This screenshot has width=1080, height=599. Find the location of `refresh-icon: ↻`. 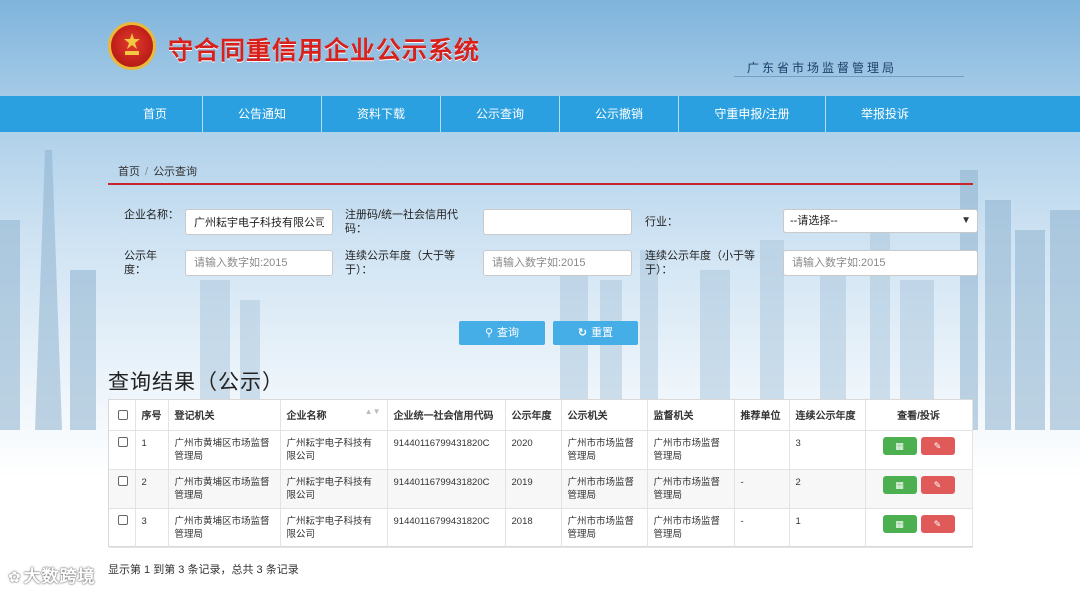

refresh-icon: ↻ is located at coordinates (582, 333).